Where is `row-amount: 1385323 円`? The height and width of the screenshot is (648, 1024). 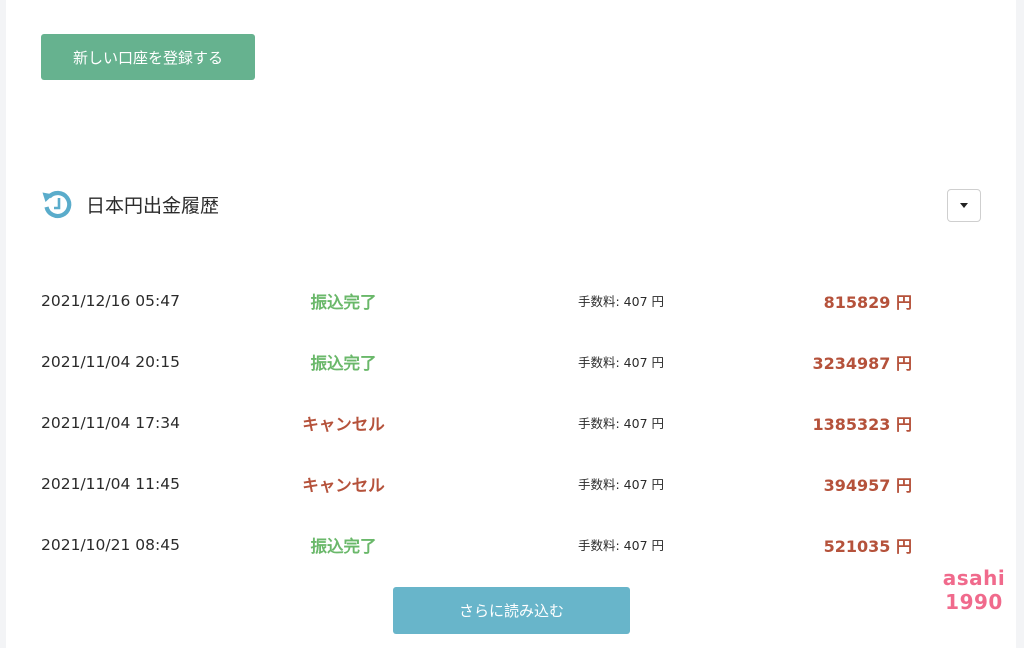 row-amount: 1385323 円 is located at coordinates (862, 424).